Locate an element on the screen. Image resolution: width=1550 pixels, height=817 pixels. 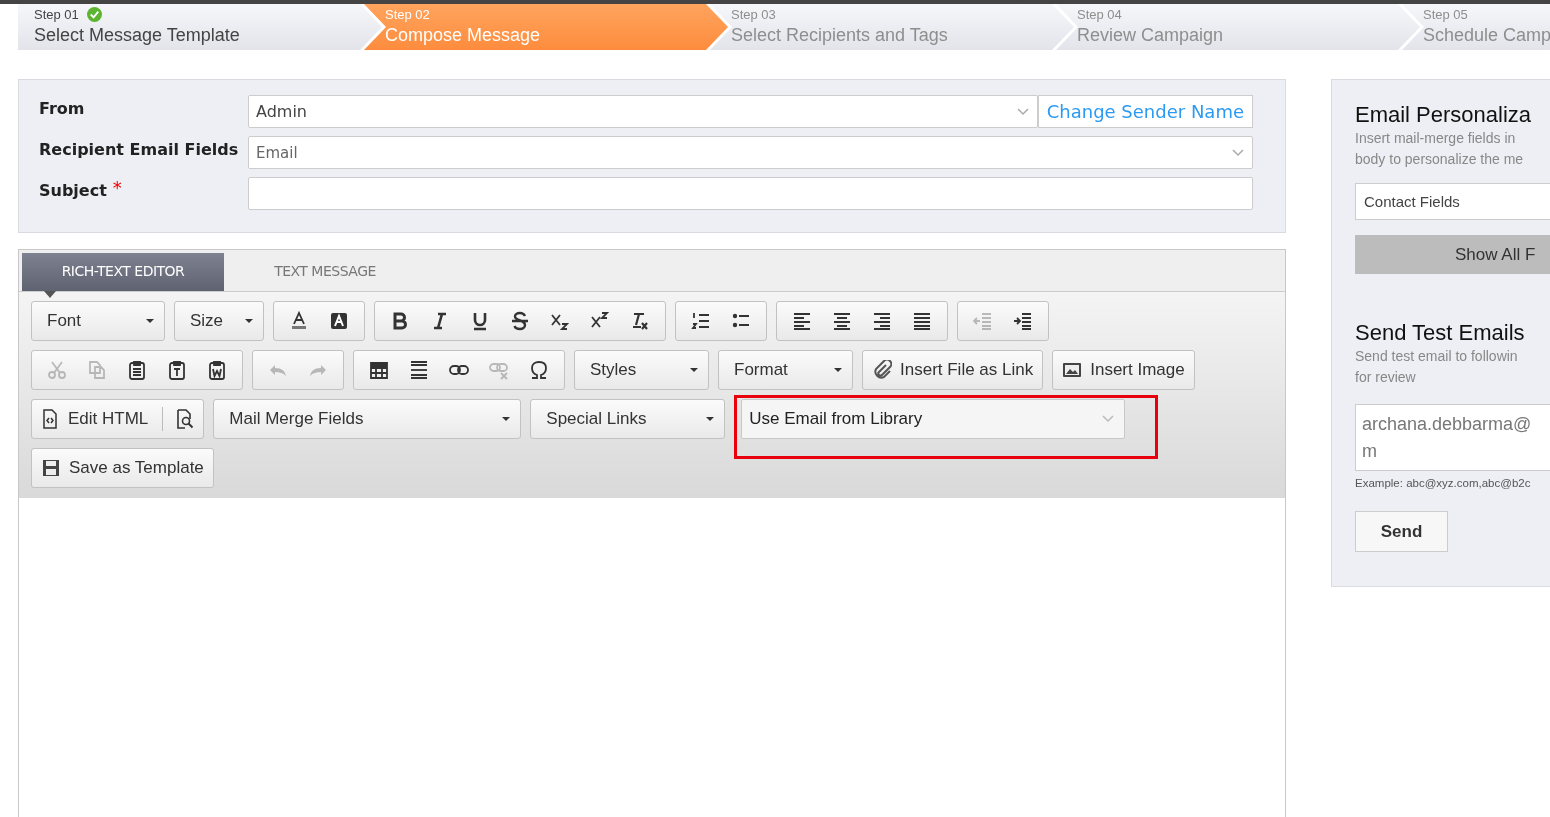
step-title: Schedule Camp is located at coordinates (1486, 35).